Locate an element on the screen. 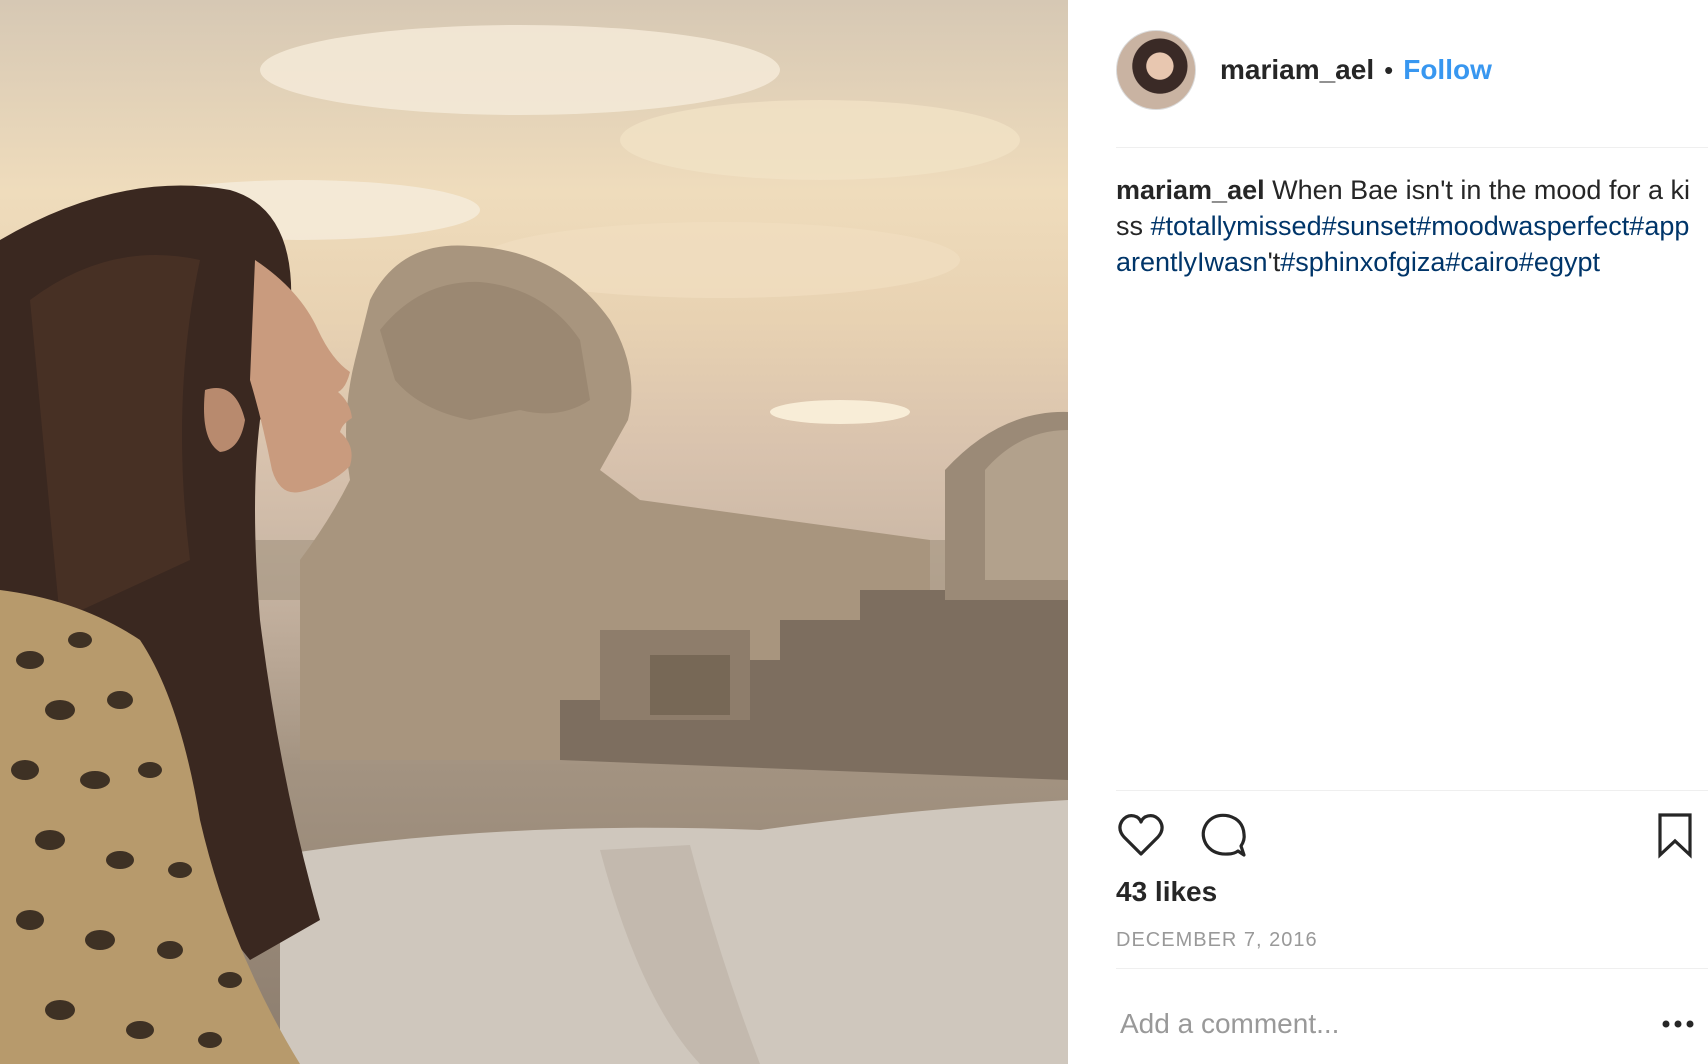 The width and height of the screenshot is (1708, 1064). hashtag-link: #sphinxofgiza is located at coordinates (1362, 262).